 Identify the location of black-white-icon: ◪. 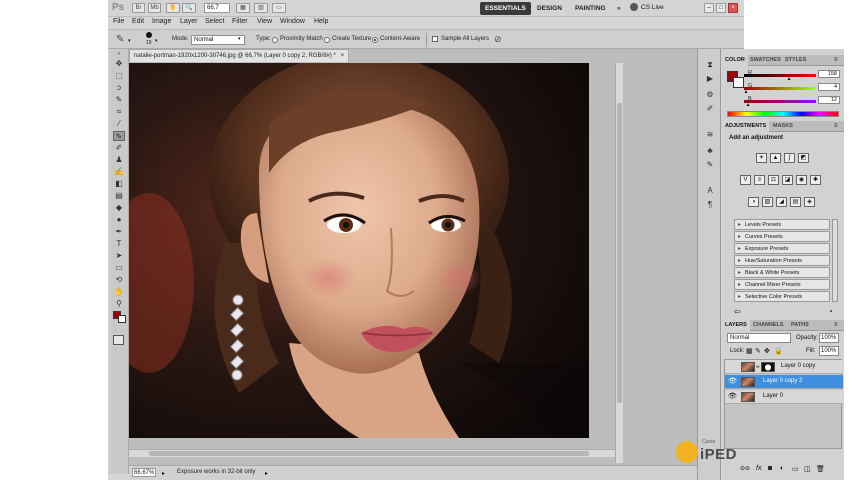
(787, 180).